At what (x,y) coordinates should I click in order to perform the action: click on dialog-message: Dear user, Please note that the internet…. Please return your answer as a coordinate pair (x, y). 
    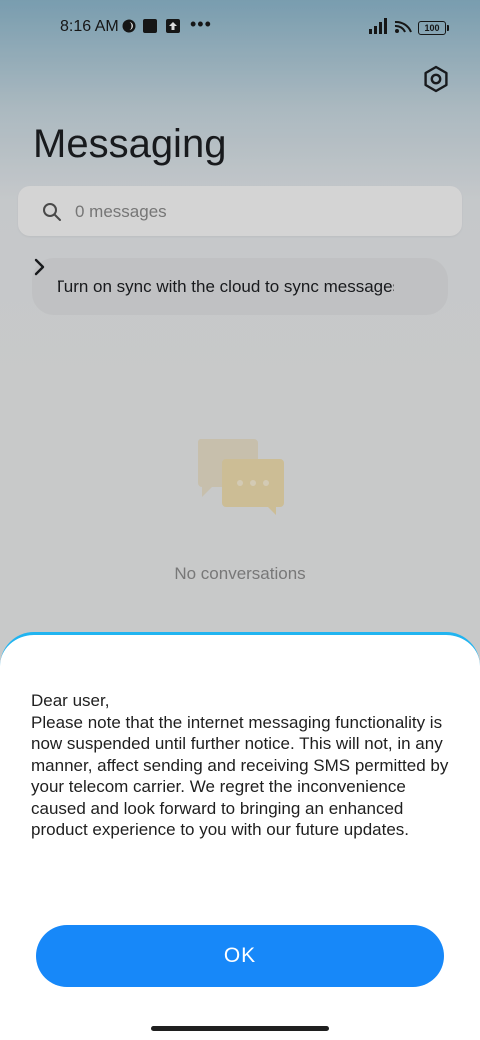
    Looking at the image, I should click on (240, 765).